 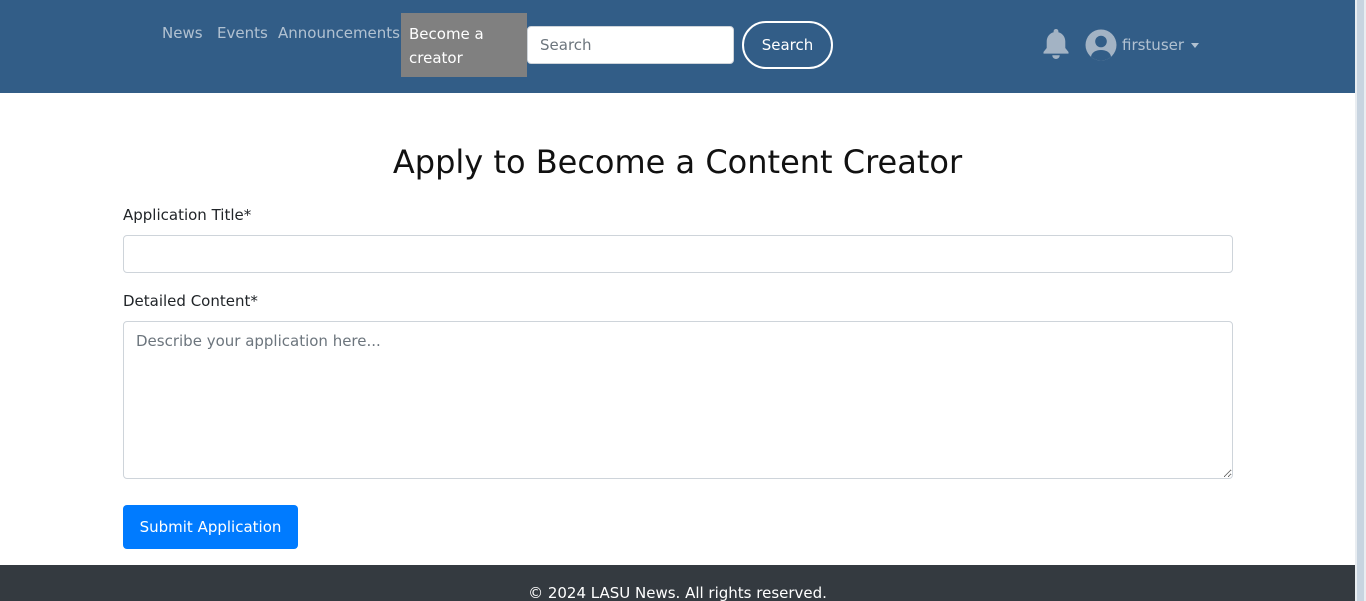 I want to click on bell-icon, so click(x=1056, y=44).